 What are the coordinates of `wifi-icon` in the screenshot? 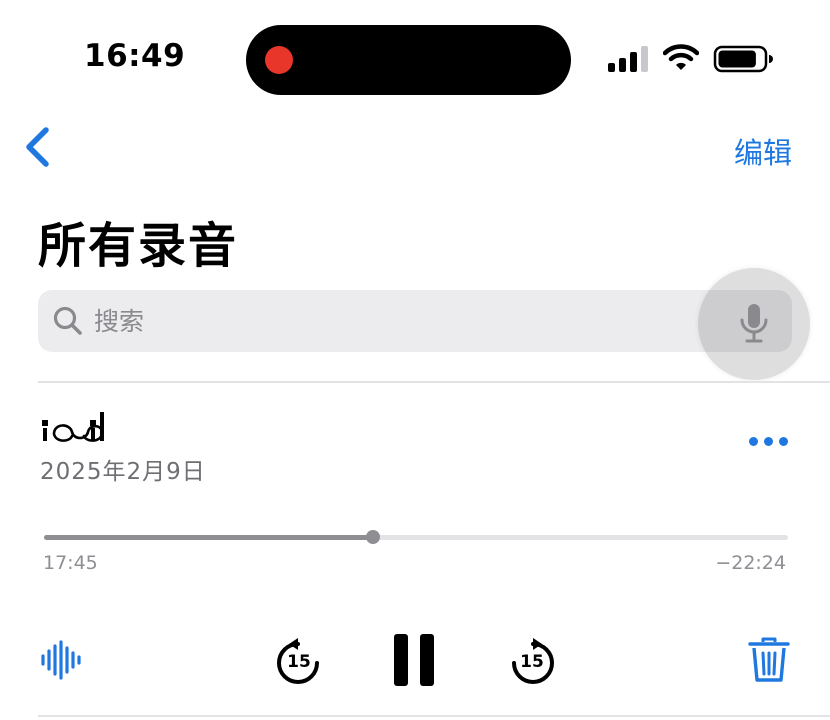 It's located at (681, 57).